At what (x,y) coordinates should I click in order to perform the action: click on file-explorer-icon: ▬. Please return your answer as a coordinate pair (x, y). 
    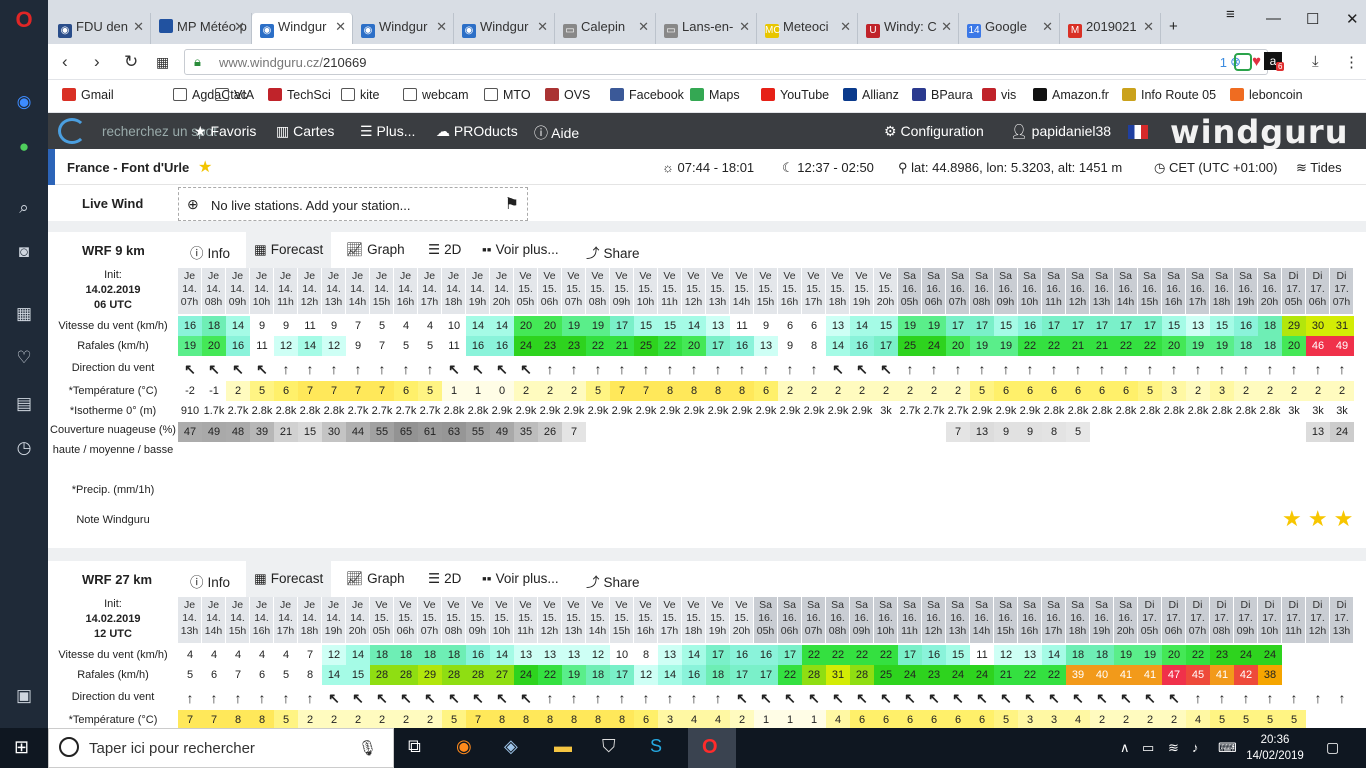
    Looking at the image, I should click on (563, 746).